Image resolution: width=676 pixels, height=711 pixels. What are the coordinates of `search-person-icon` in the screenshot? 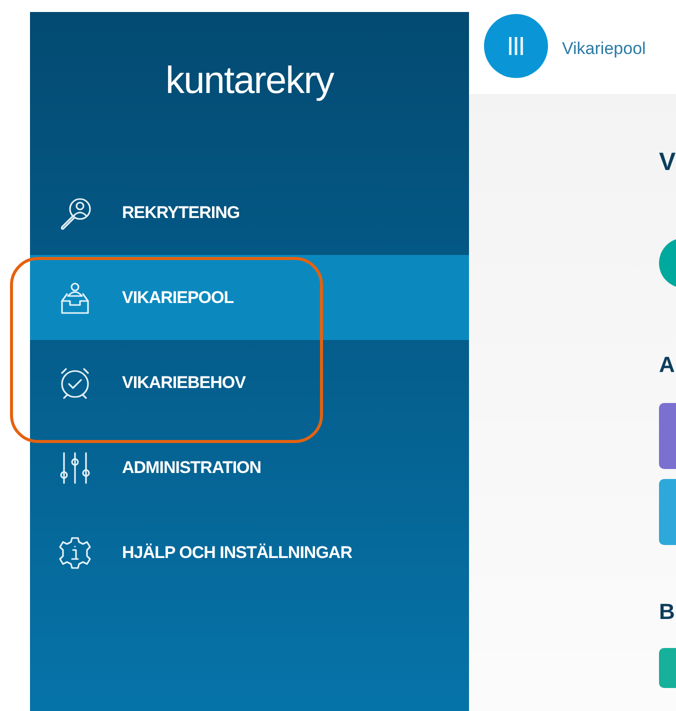 It's located at (75, 213).